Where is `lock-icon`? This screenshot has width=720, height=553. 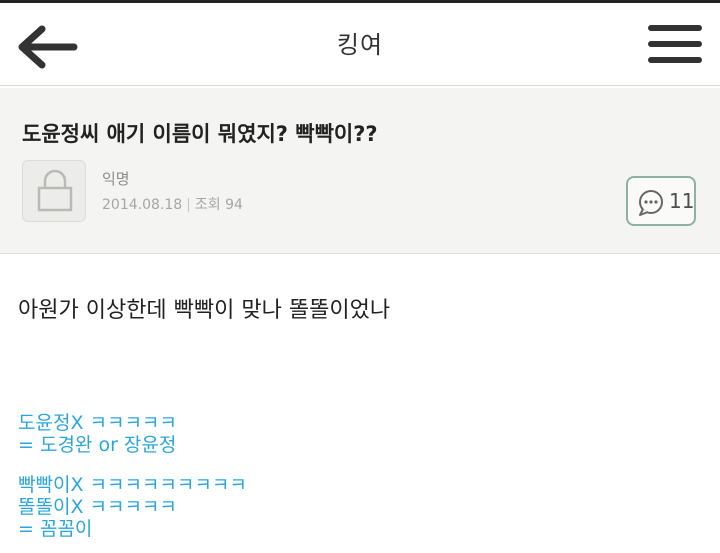
lock-icon is located at coordinates (55, 190).